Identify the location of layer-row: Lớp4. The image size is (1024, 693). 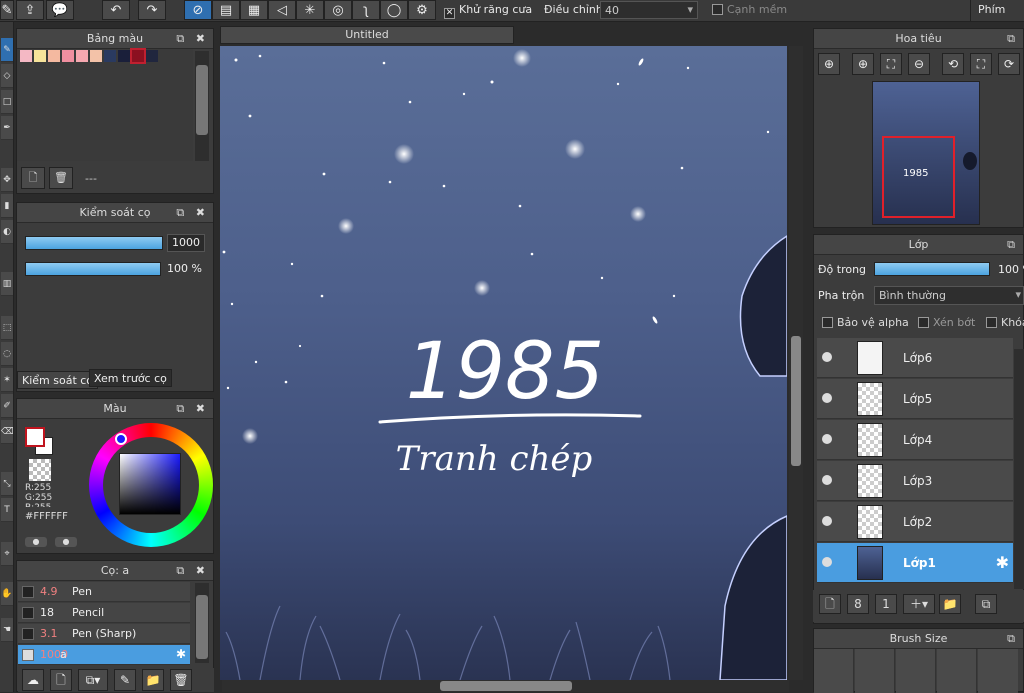
(915, 440).